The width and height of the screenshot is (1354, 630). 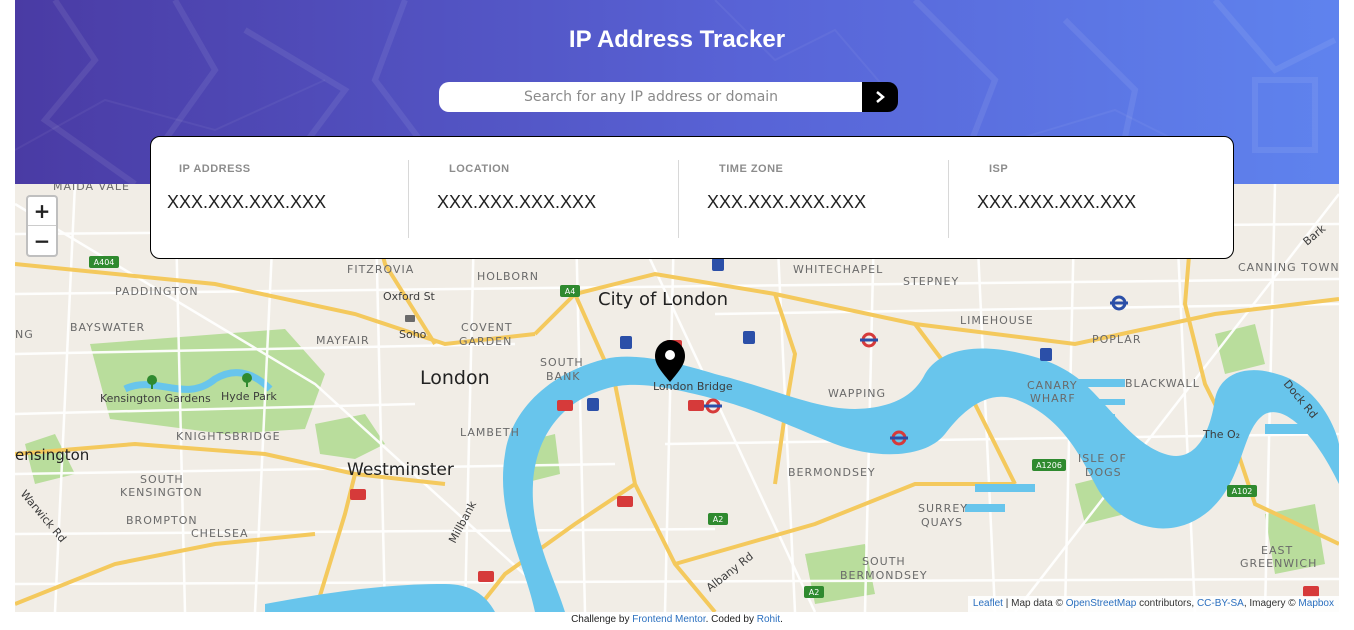 I want to click on cc-by-sa-link: CC-BY-SA, so click(x=1220, y=603).